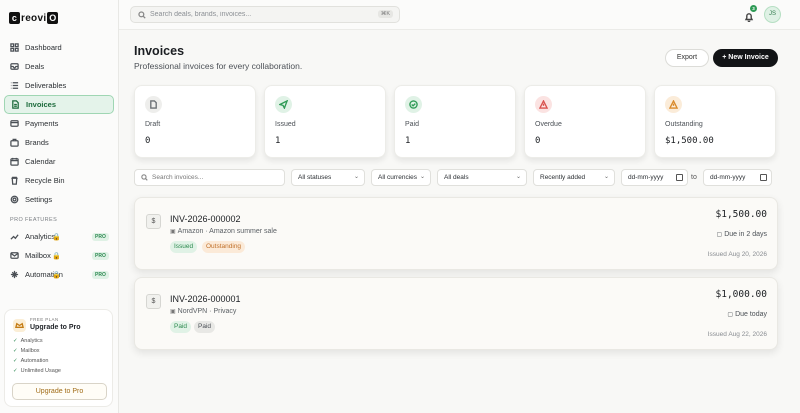 This screenshot has height=413, width=800. I want to click on plan-label: FREE PLAN, so click(44, 319).